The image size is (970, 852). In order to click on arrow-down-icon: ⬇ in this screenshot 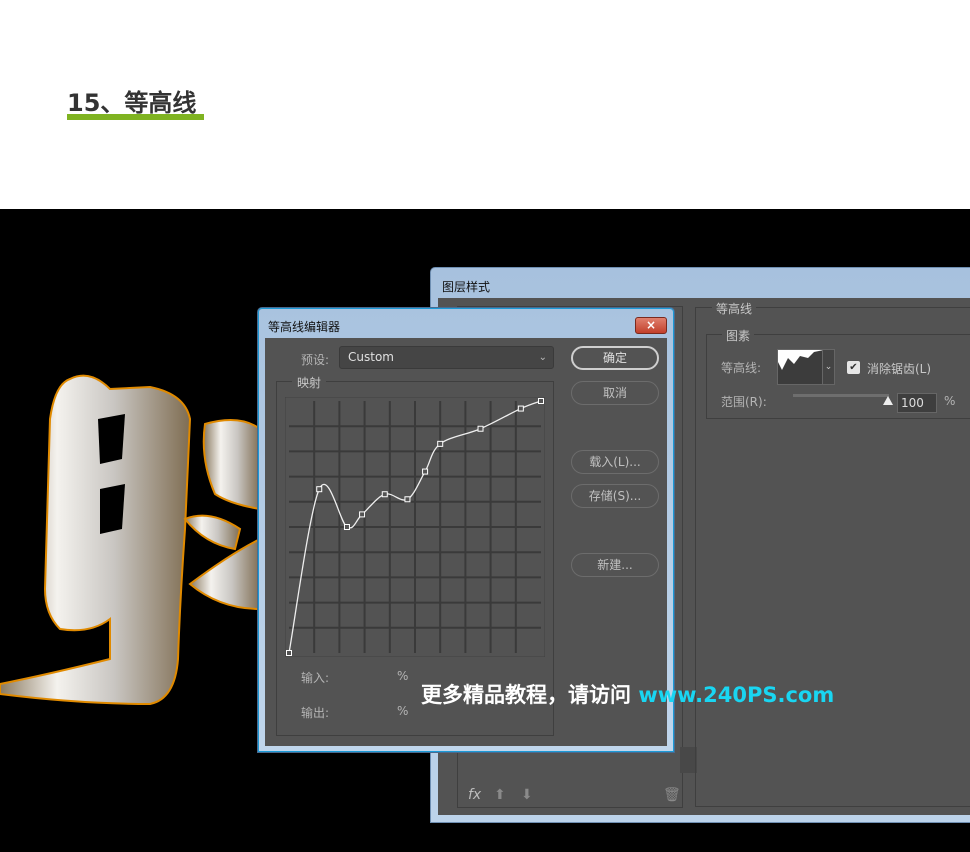, I will do `click(527, 795)`.